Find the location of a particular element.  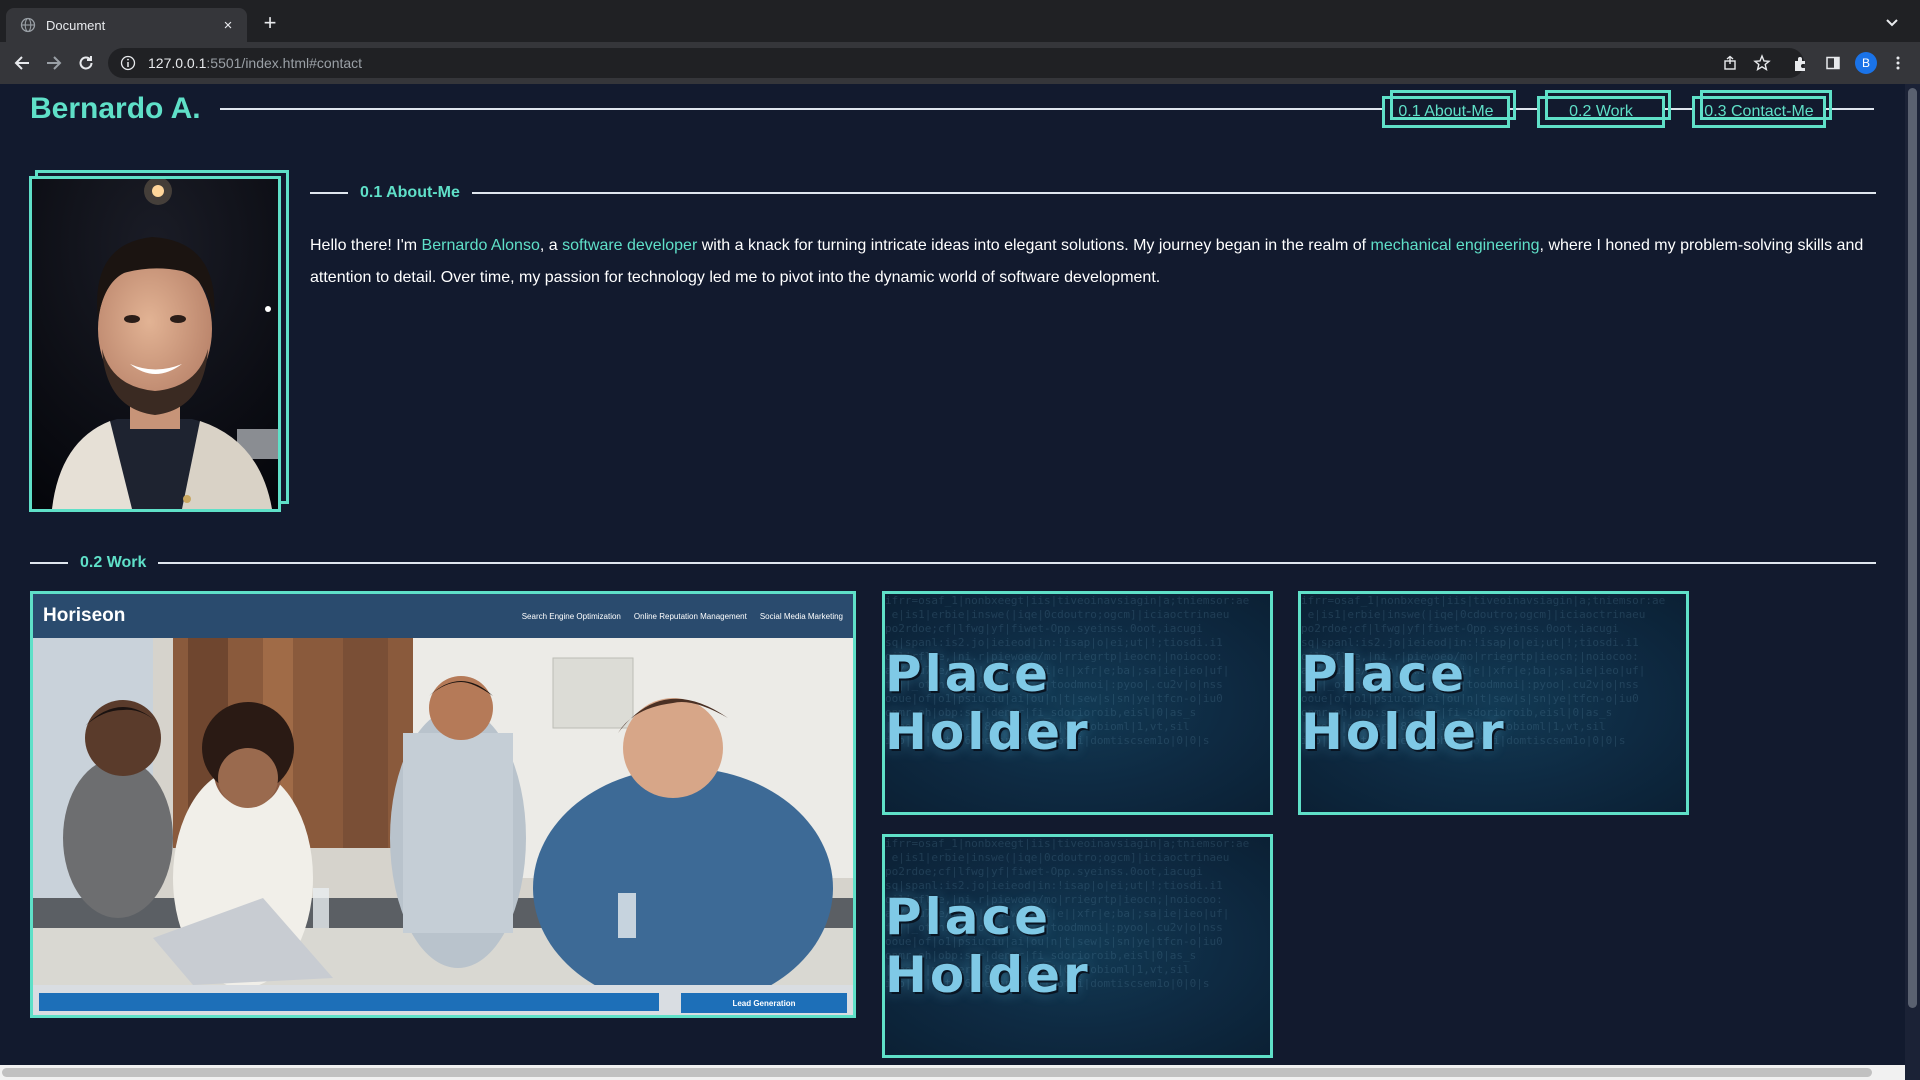

tab-title: Document is located at coordinates (76, 25).